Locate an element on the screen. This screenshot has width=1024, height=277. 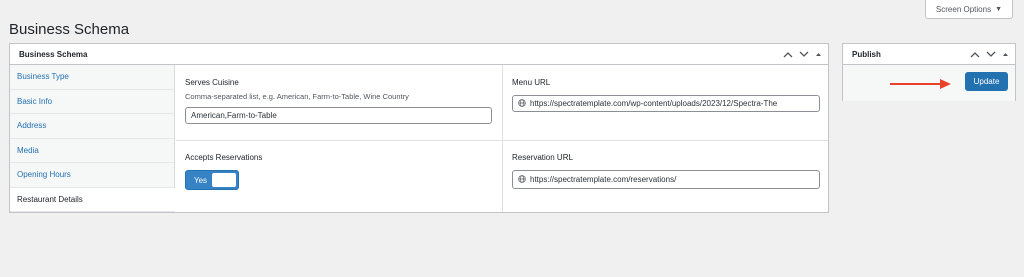
tab-media: Media is located at coordinates (92, 151).